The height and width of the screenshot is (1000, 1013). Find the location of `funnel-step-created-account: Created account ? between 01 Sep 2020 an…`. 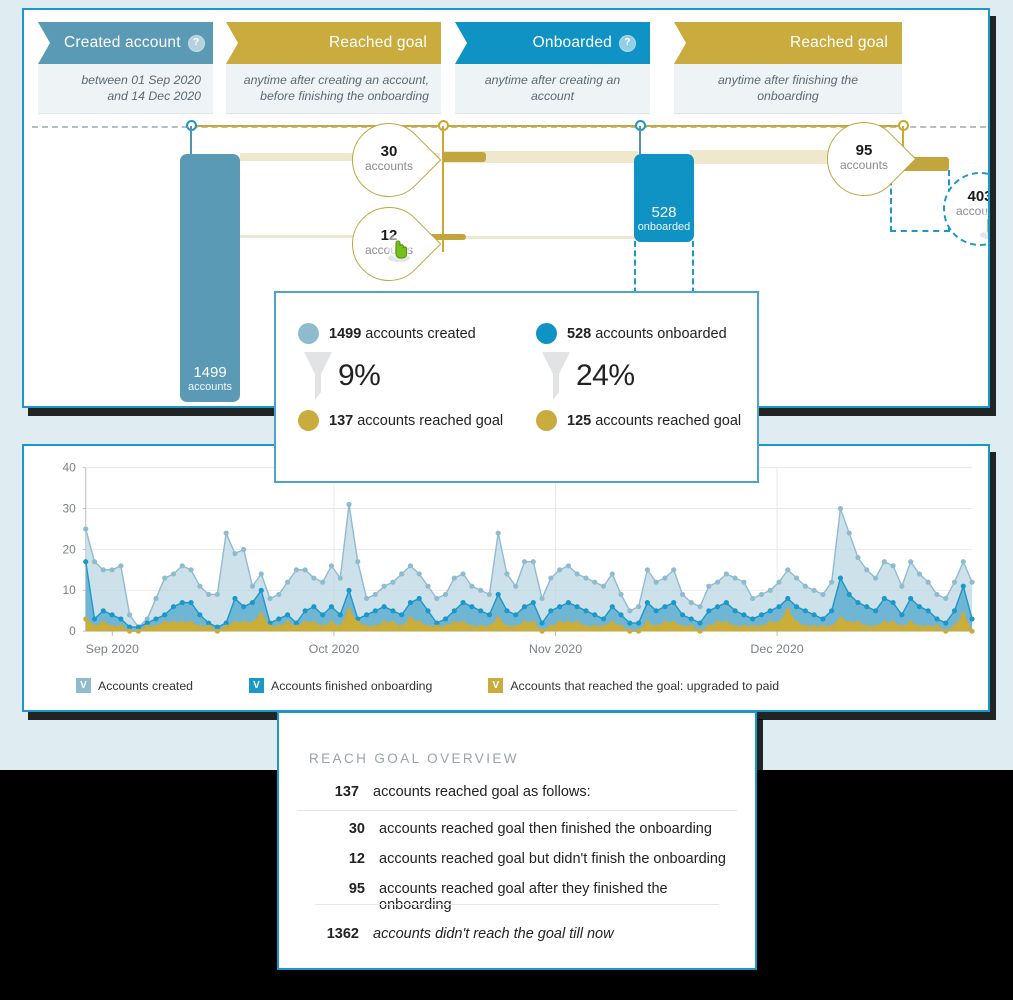

funnel-step-created-account: Created account ? between 01 Sep 2020 an… is located at coordinates (125, 68).